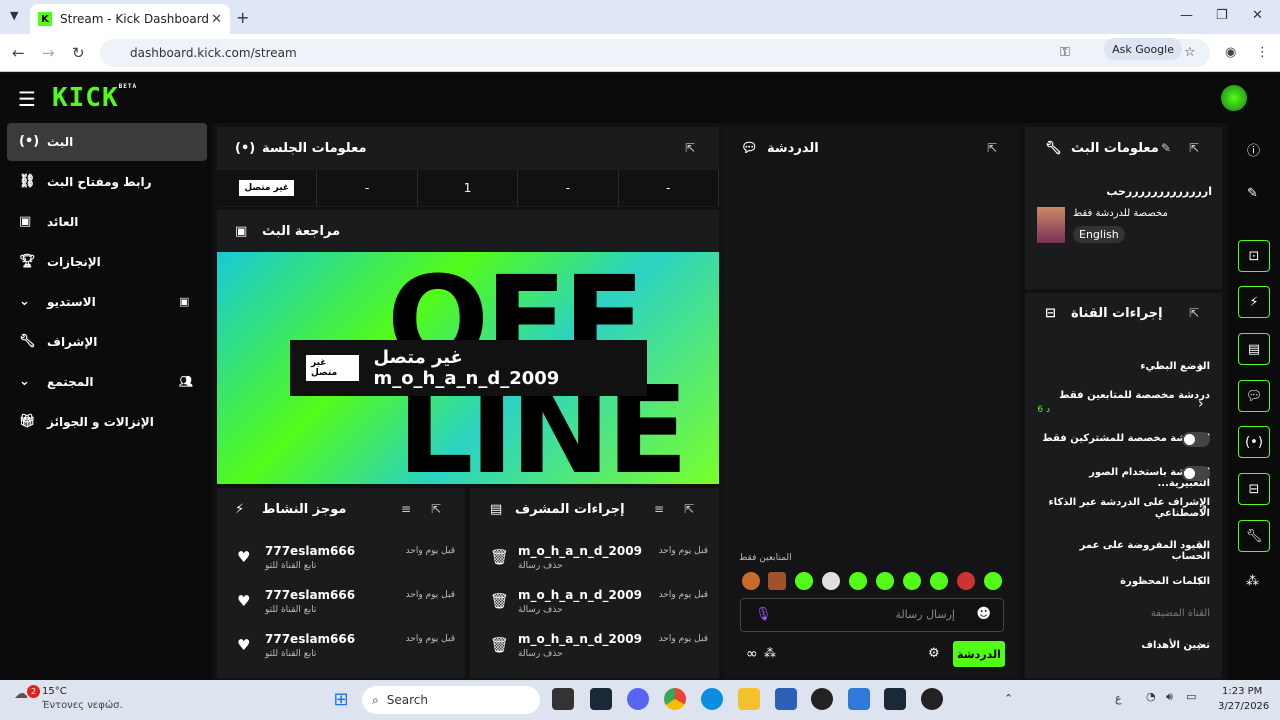 This screenshot has height=720, width=1280. I want to click on ai-moderation-row: الإشراف على الدردشة عبر الذكاء الاصطناعي, so click(1124, 508).